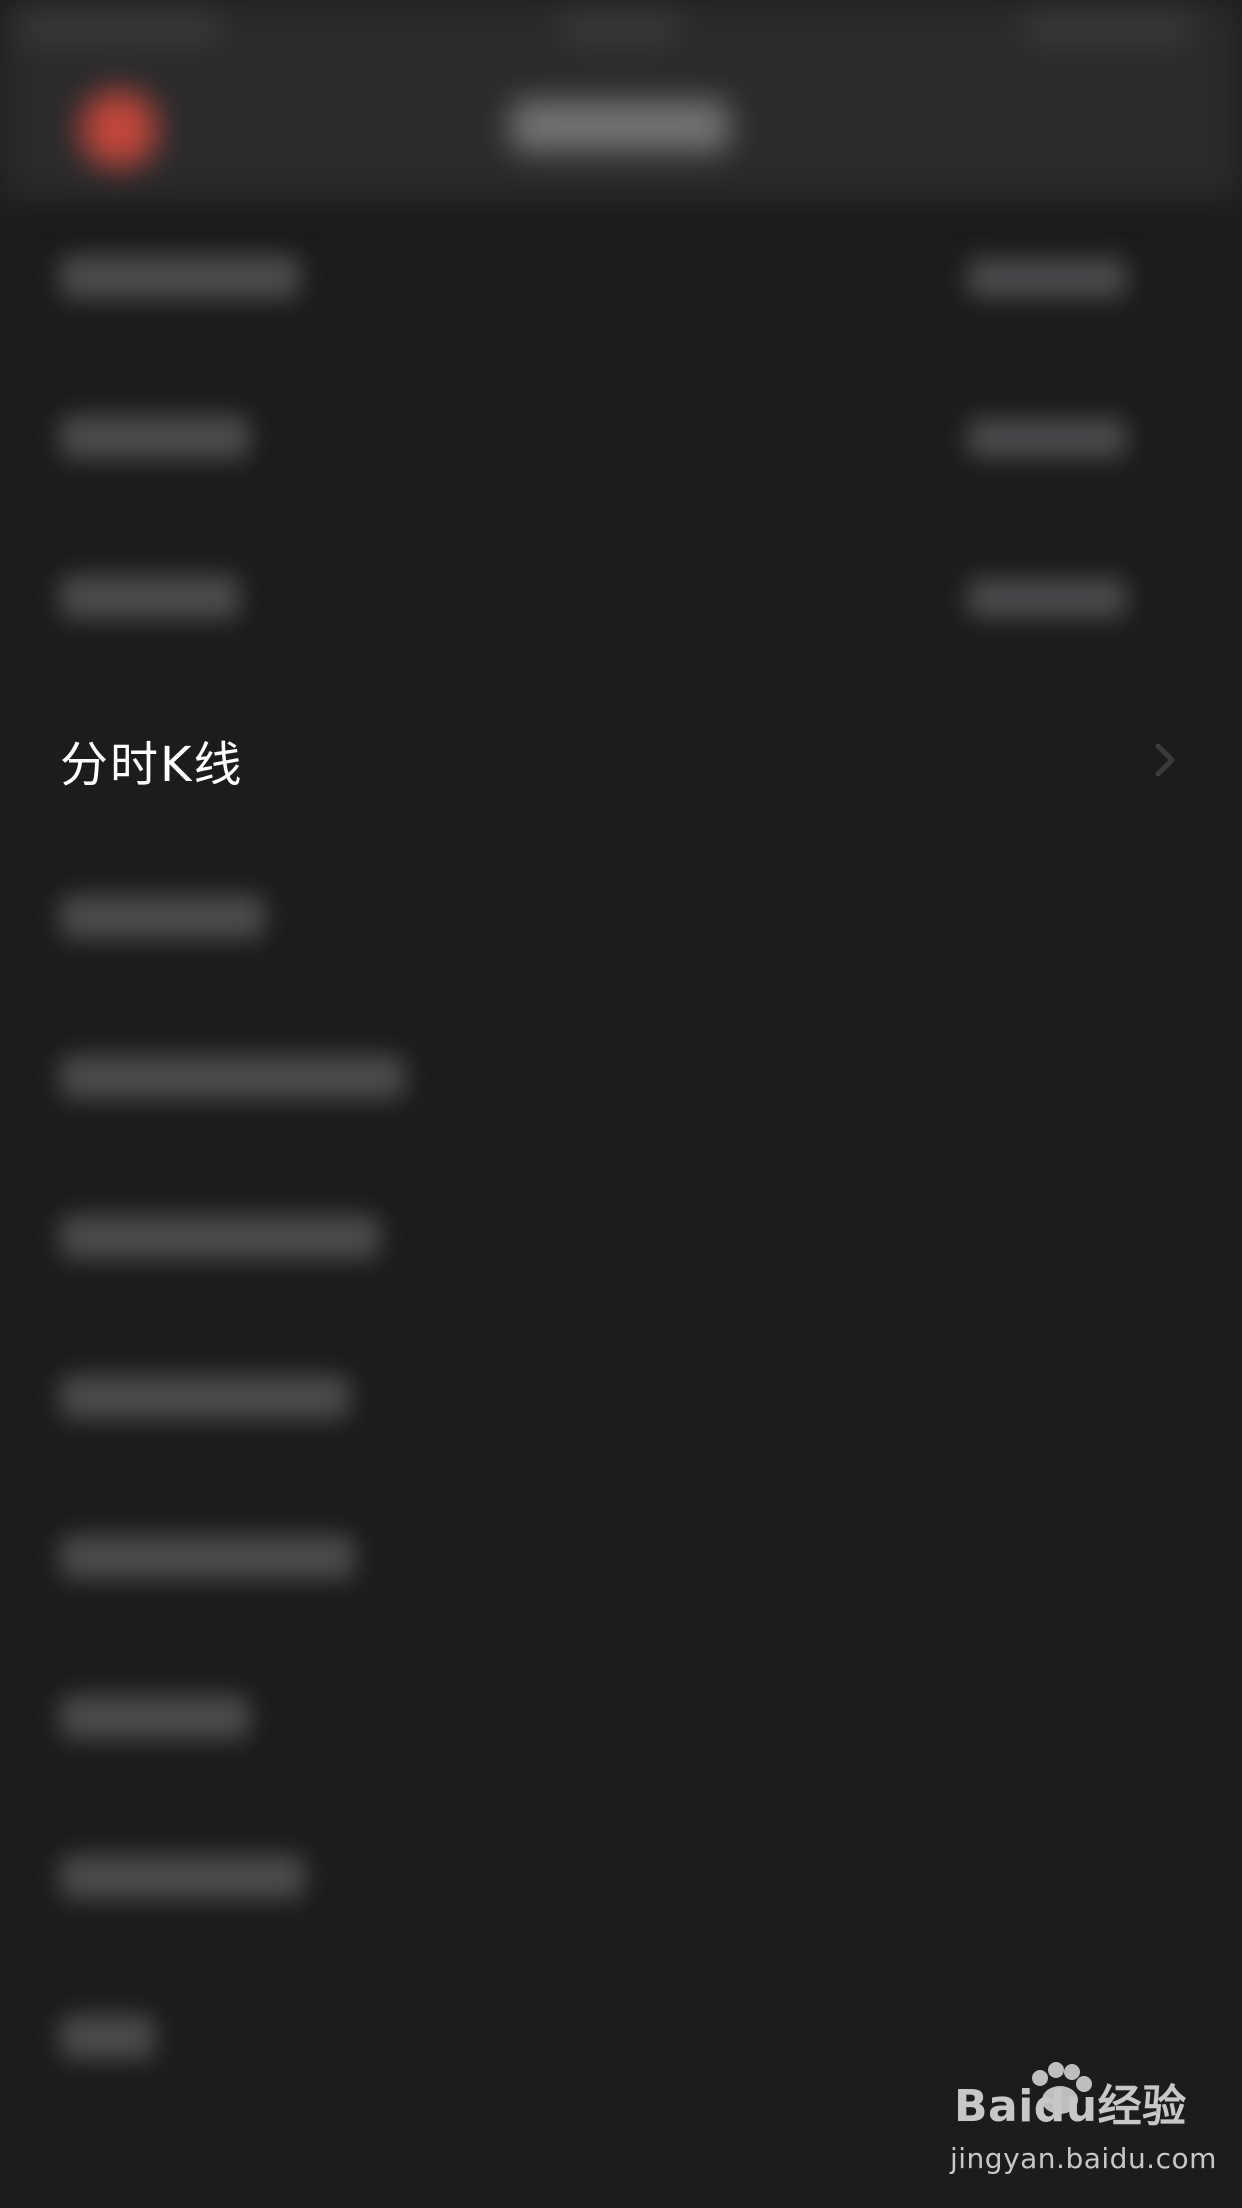 The image size is (1242, 2208). What do you see at coordinates (620, 126) in the screenshot?
I see `nav-title` at bounding box center [620, 126].